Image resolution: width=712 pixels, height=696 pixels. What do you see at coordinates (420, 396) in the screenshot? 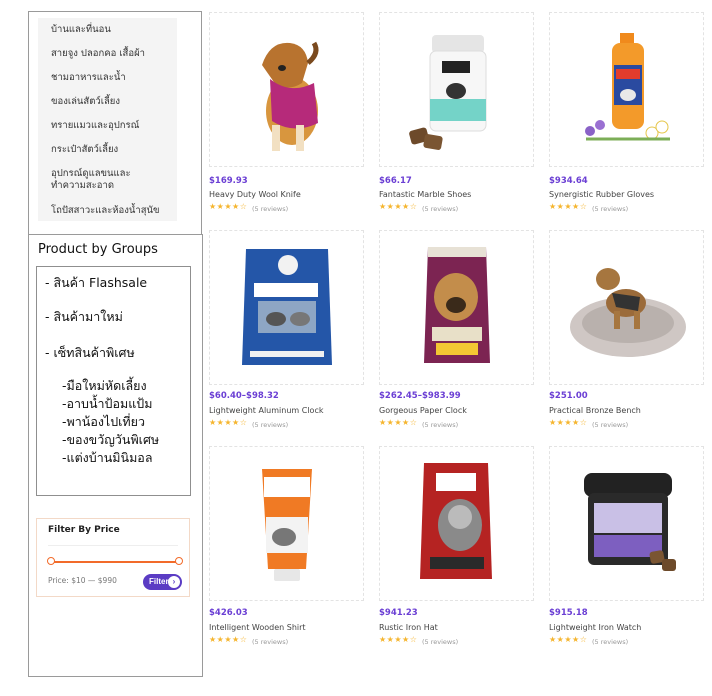
I see `product-price: $262.45–$983.99` at bounding box center [420, 396].